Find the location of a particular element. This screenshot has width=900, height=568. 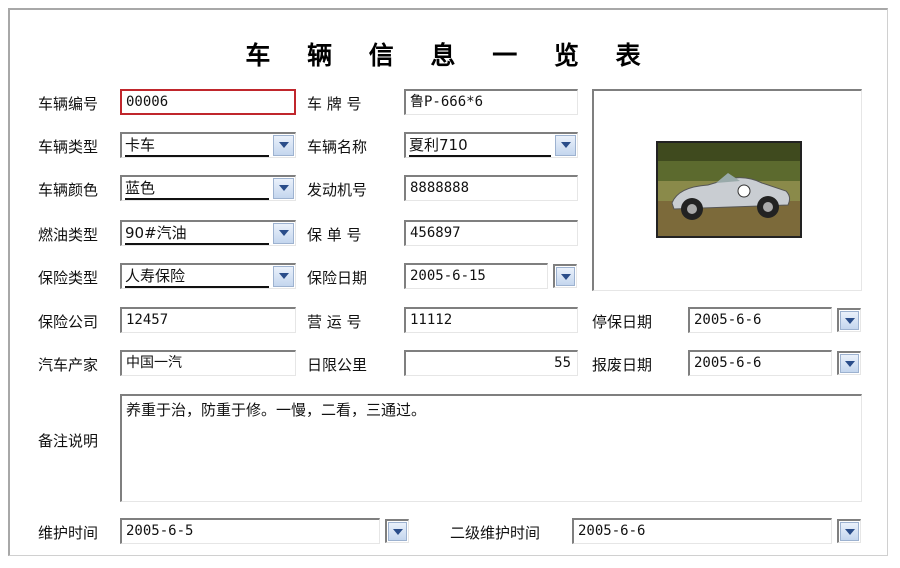

daily-km-limit-input: 55 is located at coordinates (491, 363).